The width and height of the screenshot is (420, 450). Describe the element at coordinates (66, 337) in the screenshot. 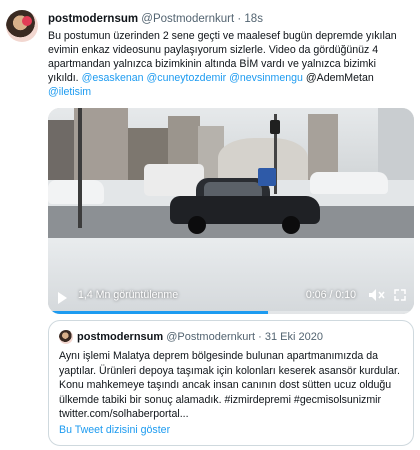

I see `quote-avatar` at that location.